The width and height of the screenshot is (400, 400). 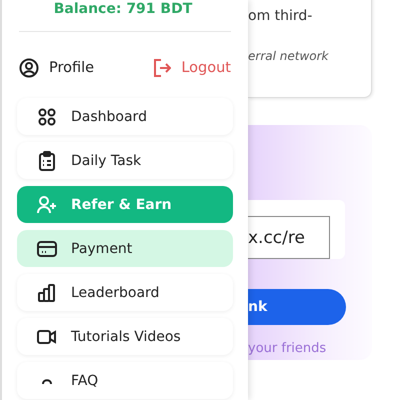 What do you see at coordinates (162, 68) in the screenshot?
I see `logout-icon` at bounding box center [162, 68].